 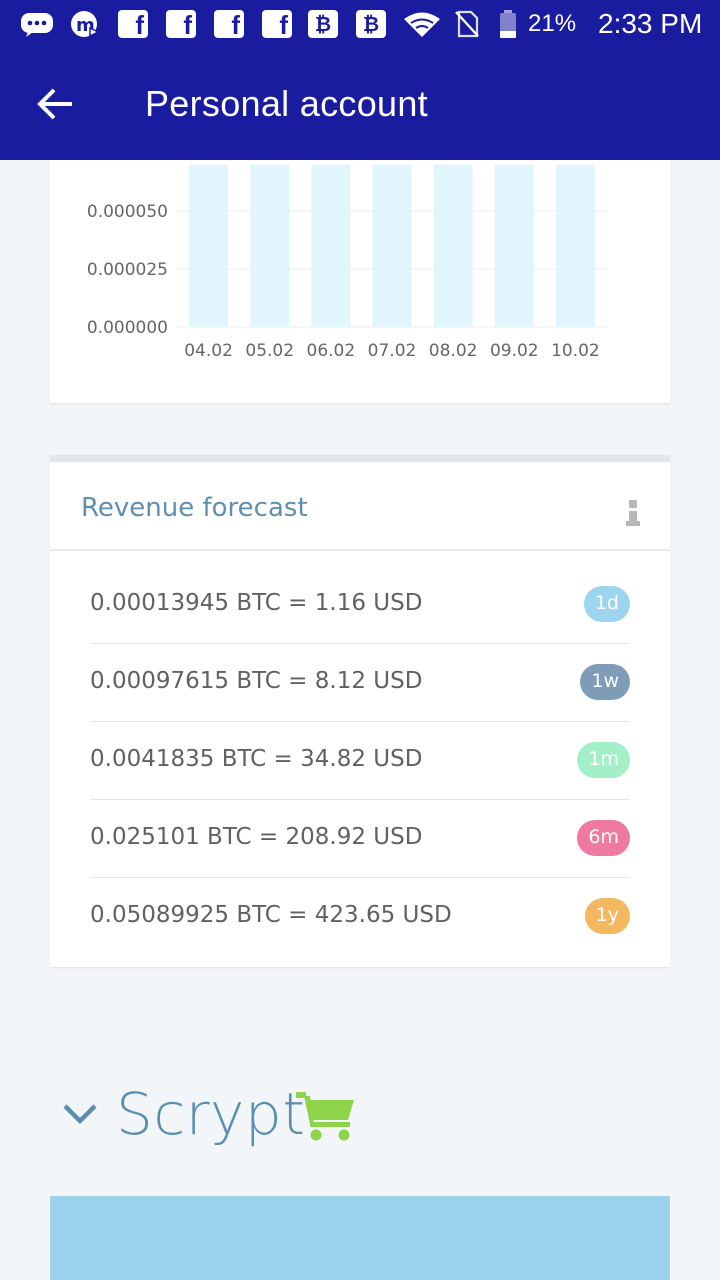 What do you see at coordinates (605, 682) in the screenshot?
I see `period-badge: 1w` at bounding box center [605, 682].